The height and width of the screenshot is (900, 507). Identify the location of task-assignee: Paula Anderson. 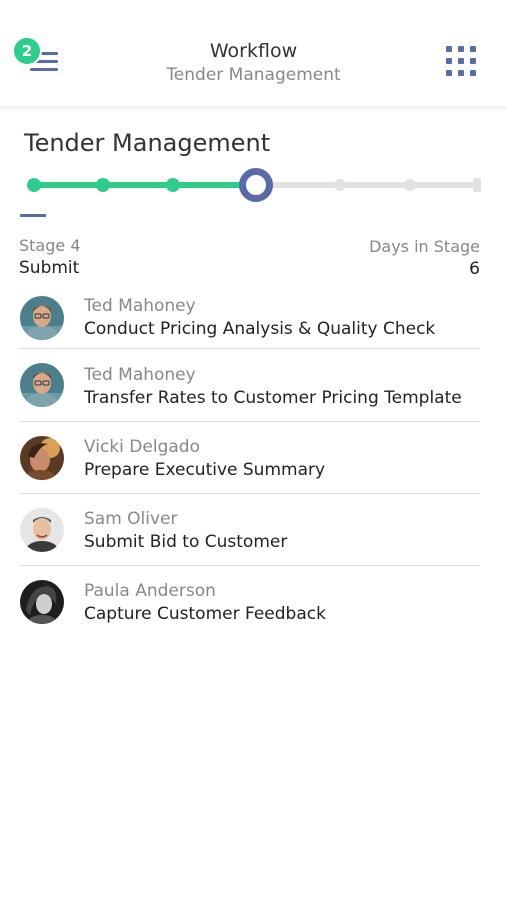
(150, 591).